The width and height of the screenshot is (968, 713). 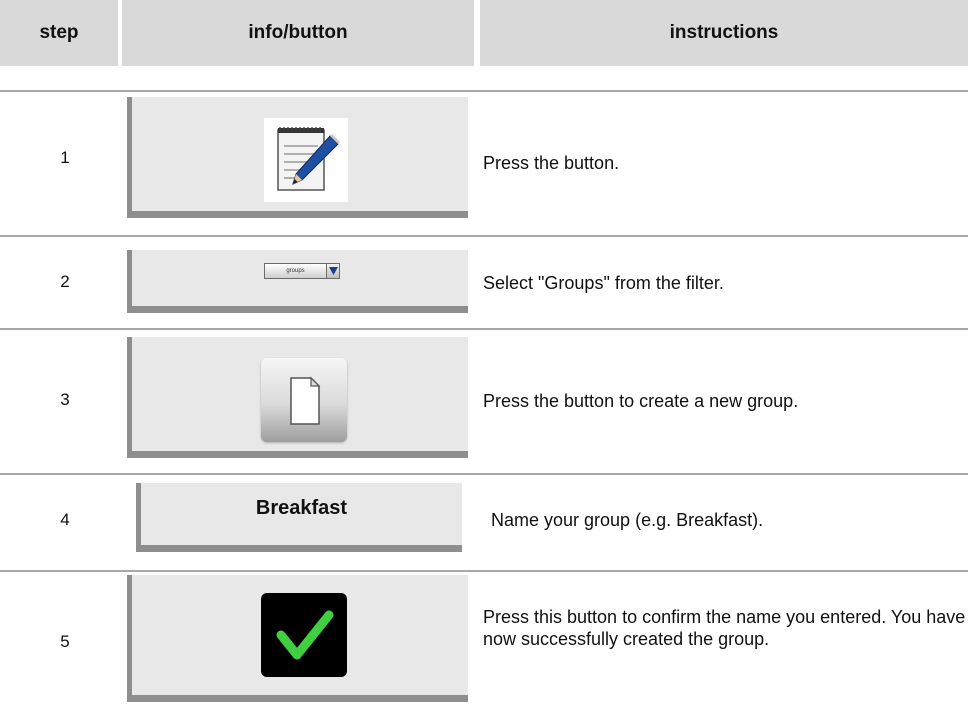 What do you see at coordinates (295, 271) in the screenshot?
I see `filter-dropdown-value: groups` at bounding box center [295, 271].